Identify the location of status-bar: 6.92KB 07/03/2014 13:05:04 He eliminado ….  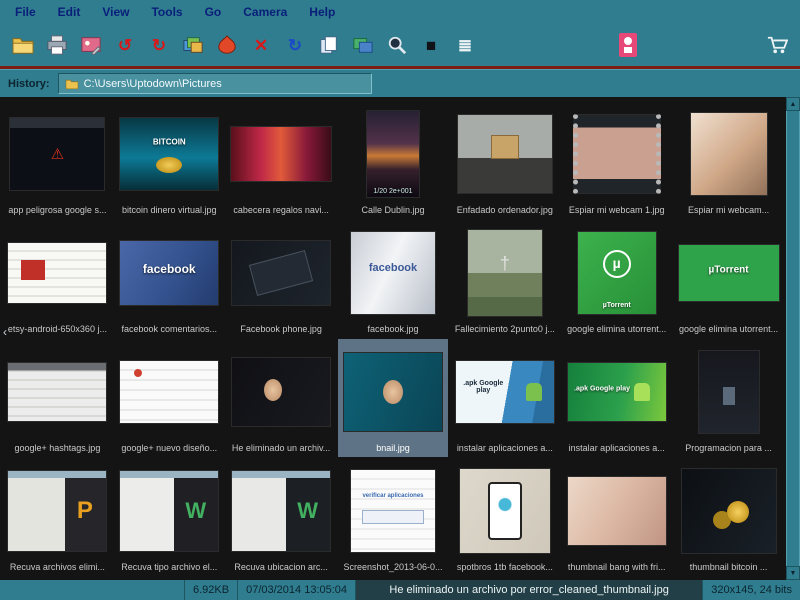
(400, 590).